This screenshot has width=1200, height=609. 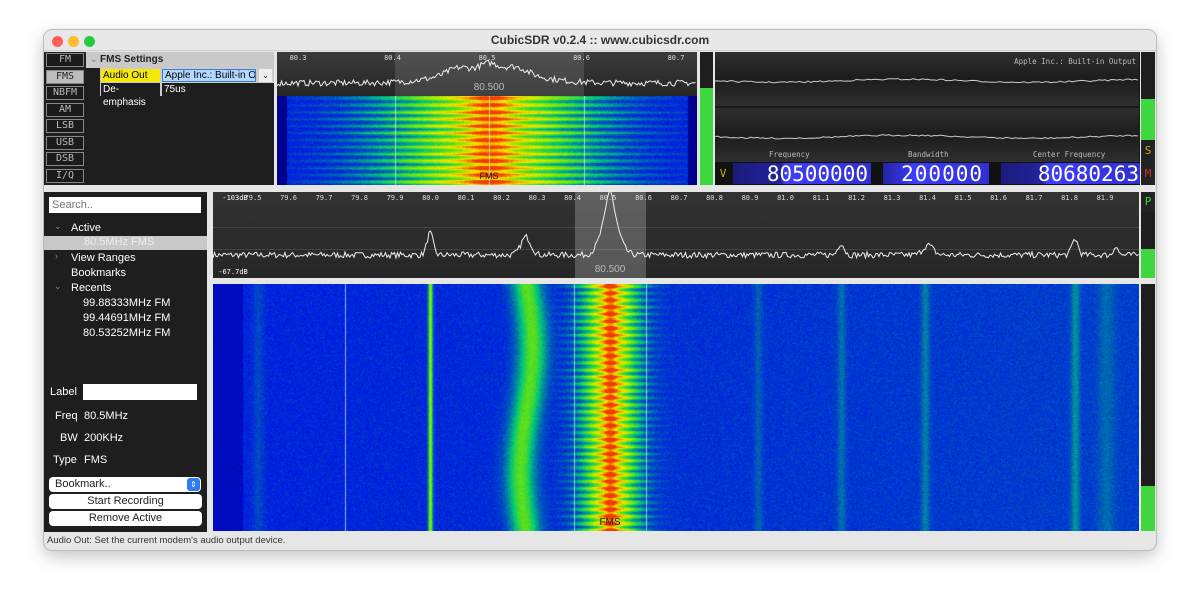 What do you see at coordinates (501, 198) in the screenshot?
I see `frequency-tick-label: 80.2` at bounding box center [501, 198].